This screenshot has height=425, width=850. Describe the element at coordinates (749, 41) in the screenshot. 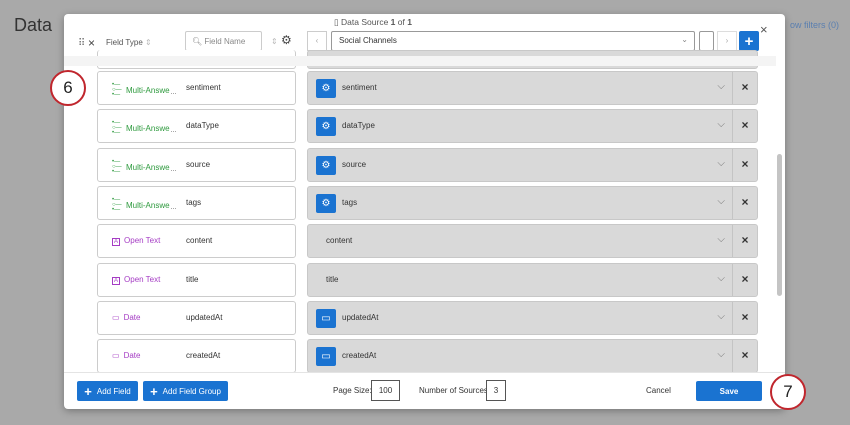

I see `add-source-button: +` at that location.